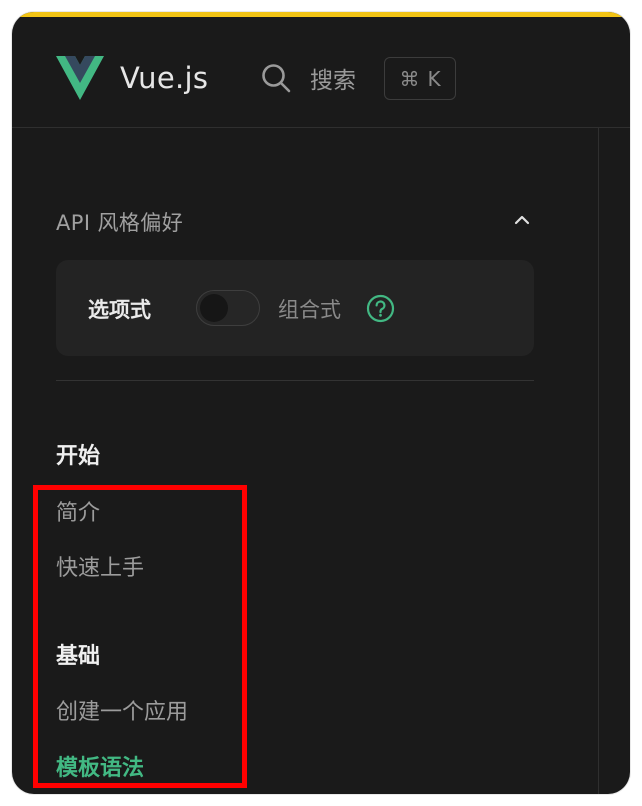  I want to click on question-circle-icon, so click(380, 308).